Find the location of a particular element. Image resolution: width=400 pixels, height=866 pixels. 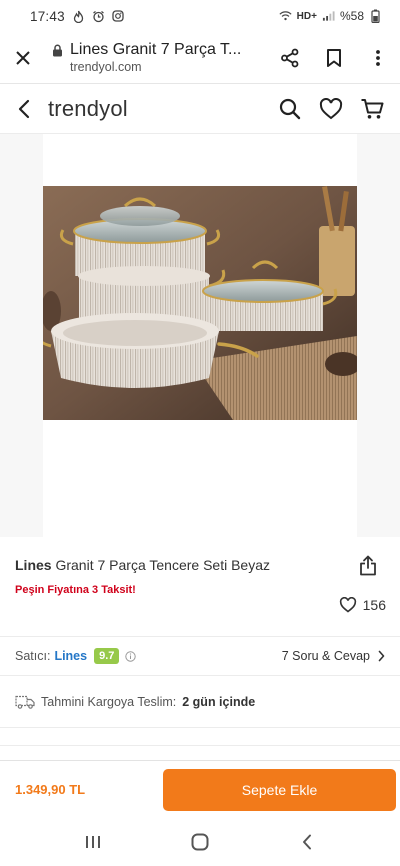

close-icon is located at coordinates (23, 57).